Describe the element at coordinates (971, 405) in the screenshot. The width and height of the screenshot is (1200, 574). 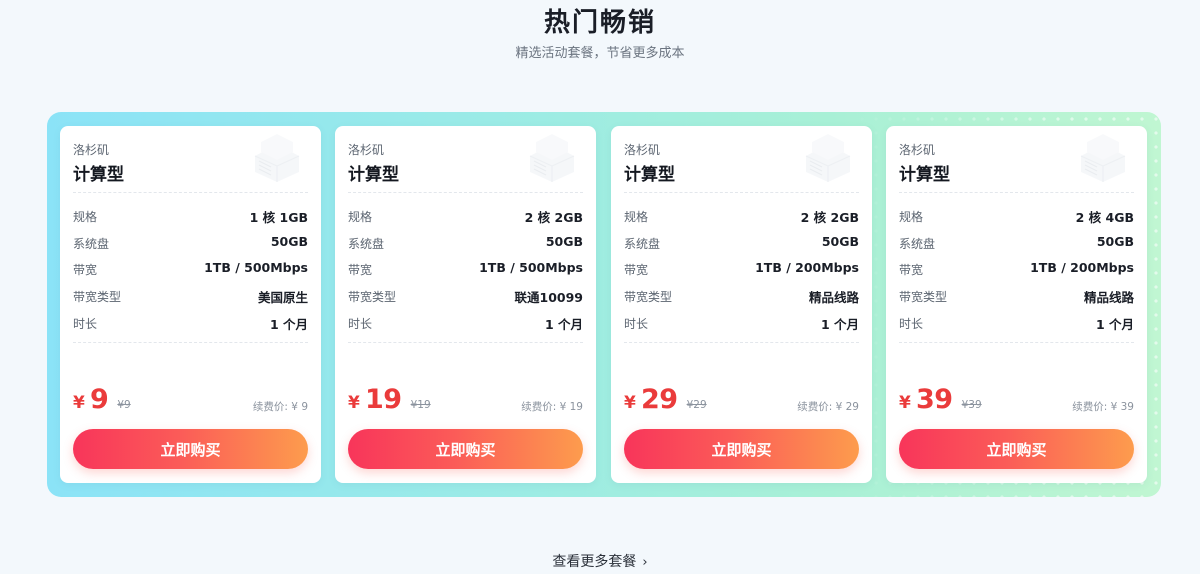
I see `original-price: ¥39` at that location.